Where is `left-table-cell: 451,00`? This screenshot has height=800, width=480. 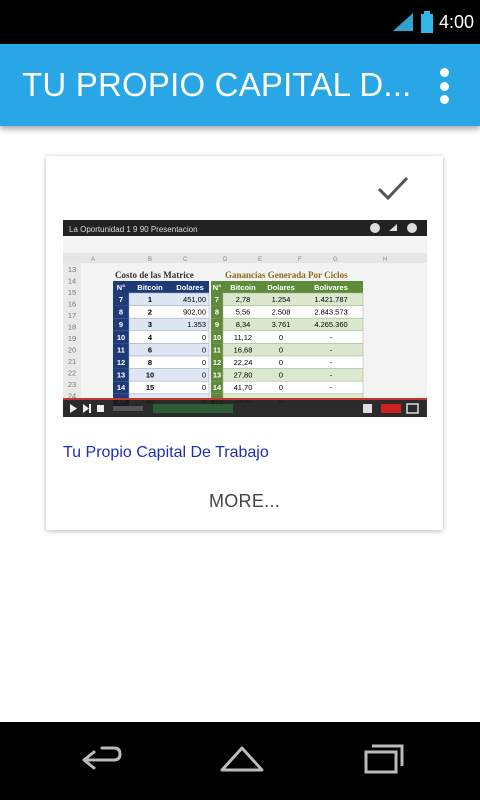
left-table-cell: 451,00 is located at coordinates (194, 299).